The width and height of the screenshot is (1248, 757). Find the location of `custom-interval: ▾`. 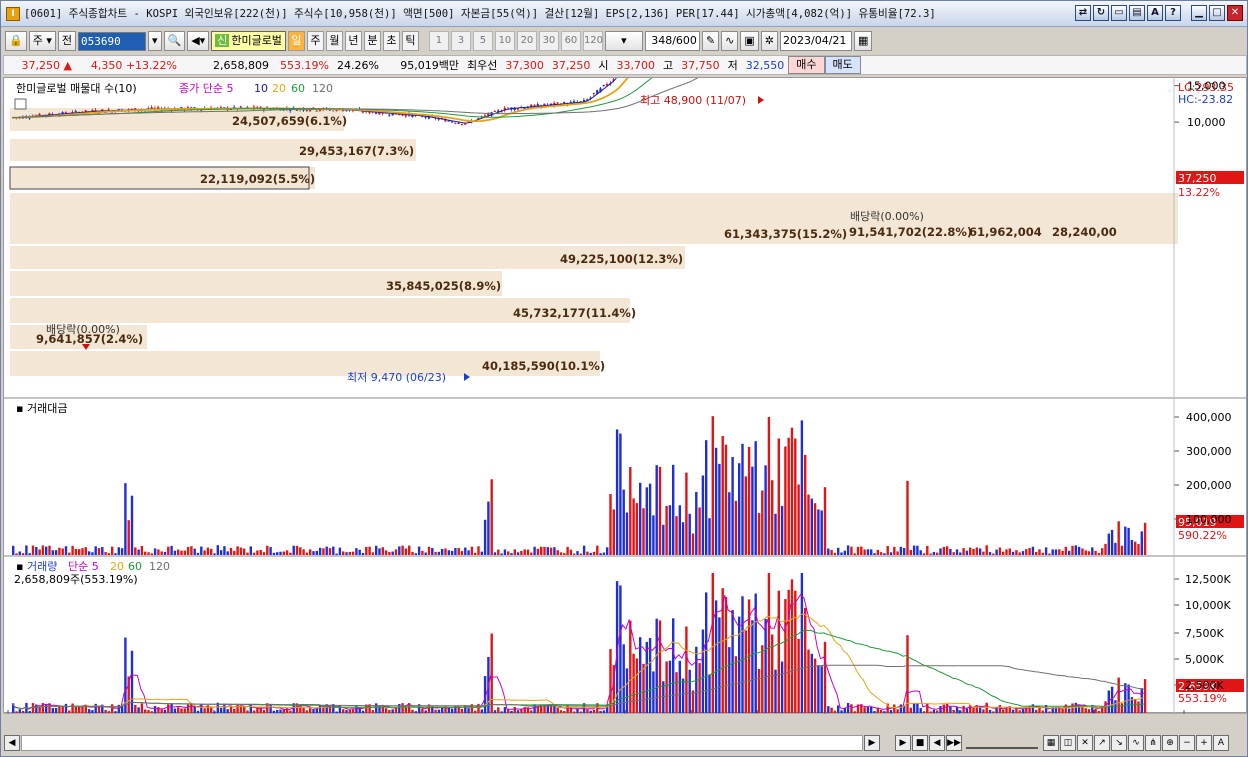

custom-interval: ▾ is located at coordinates (623, 41).